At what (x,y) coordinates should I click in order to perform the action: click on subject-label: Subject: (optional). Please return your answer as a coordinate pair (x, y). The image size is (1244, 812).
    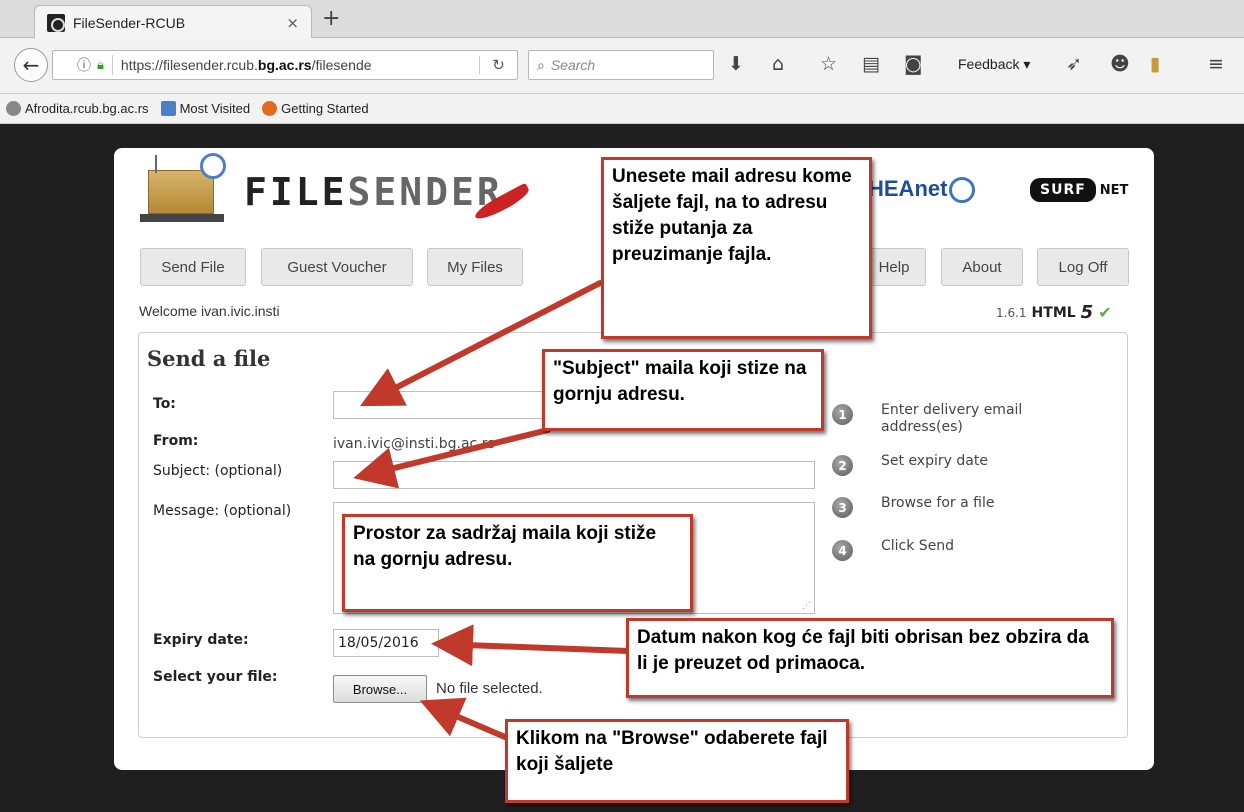
    Looking at the image, I should click on (218, 471).